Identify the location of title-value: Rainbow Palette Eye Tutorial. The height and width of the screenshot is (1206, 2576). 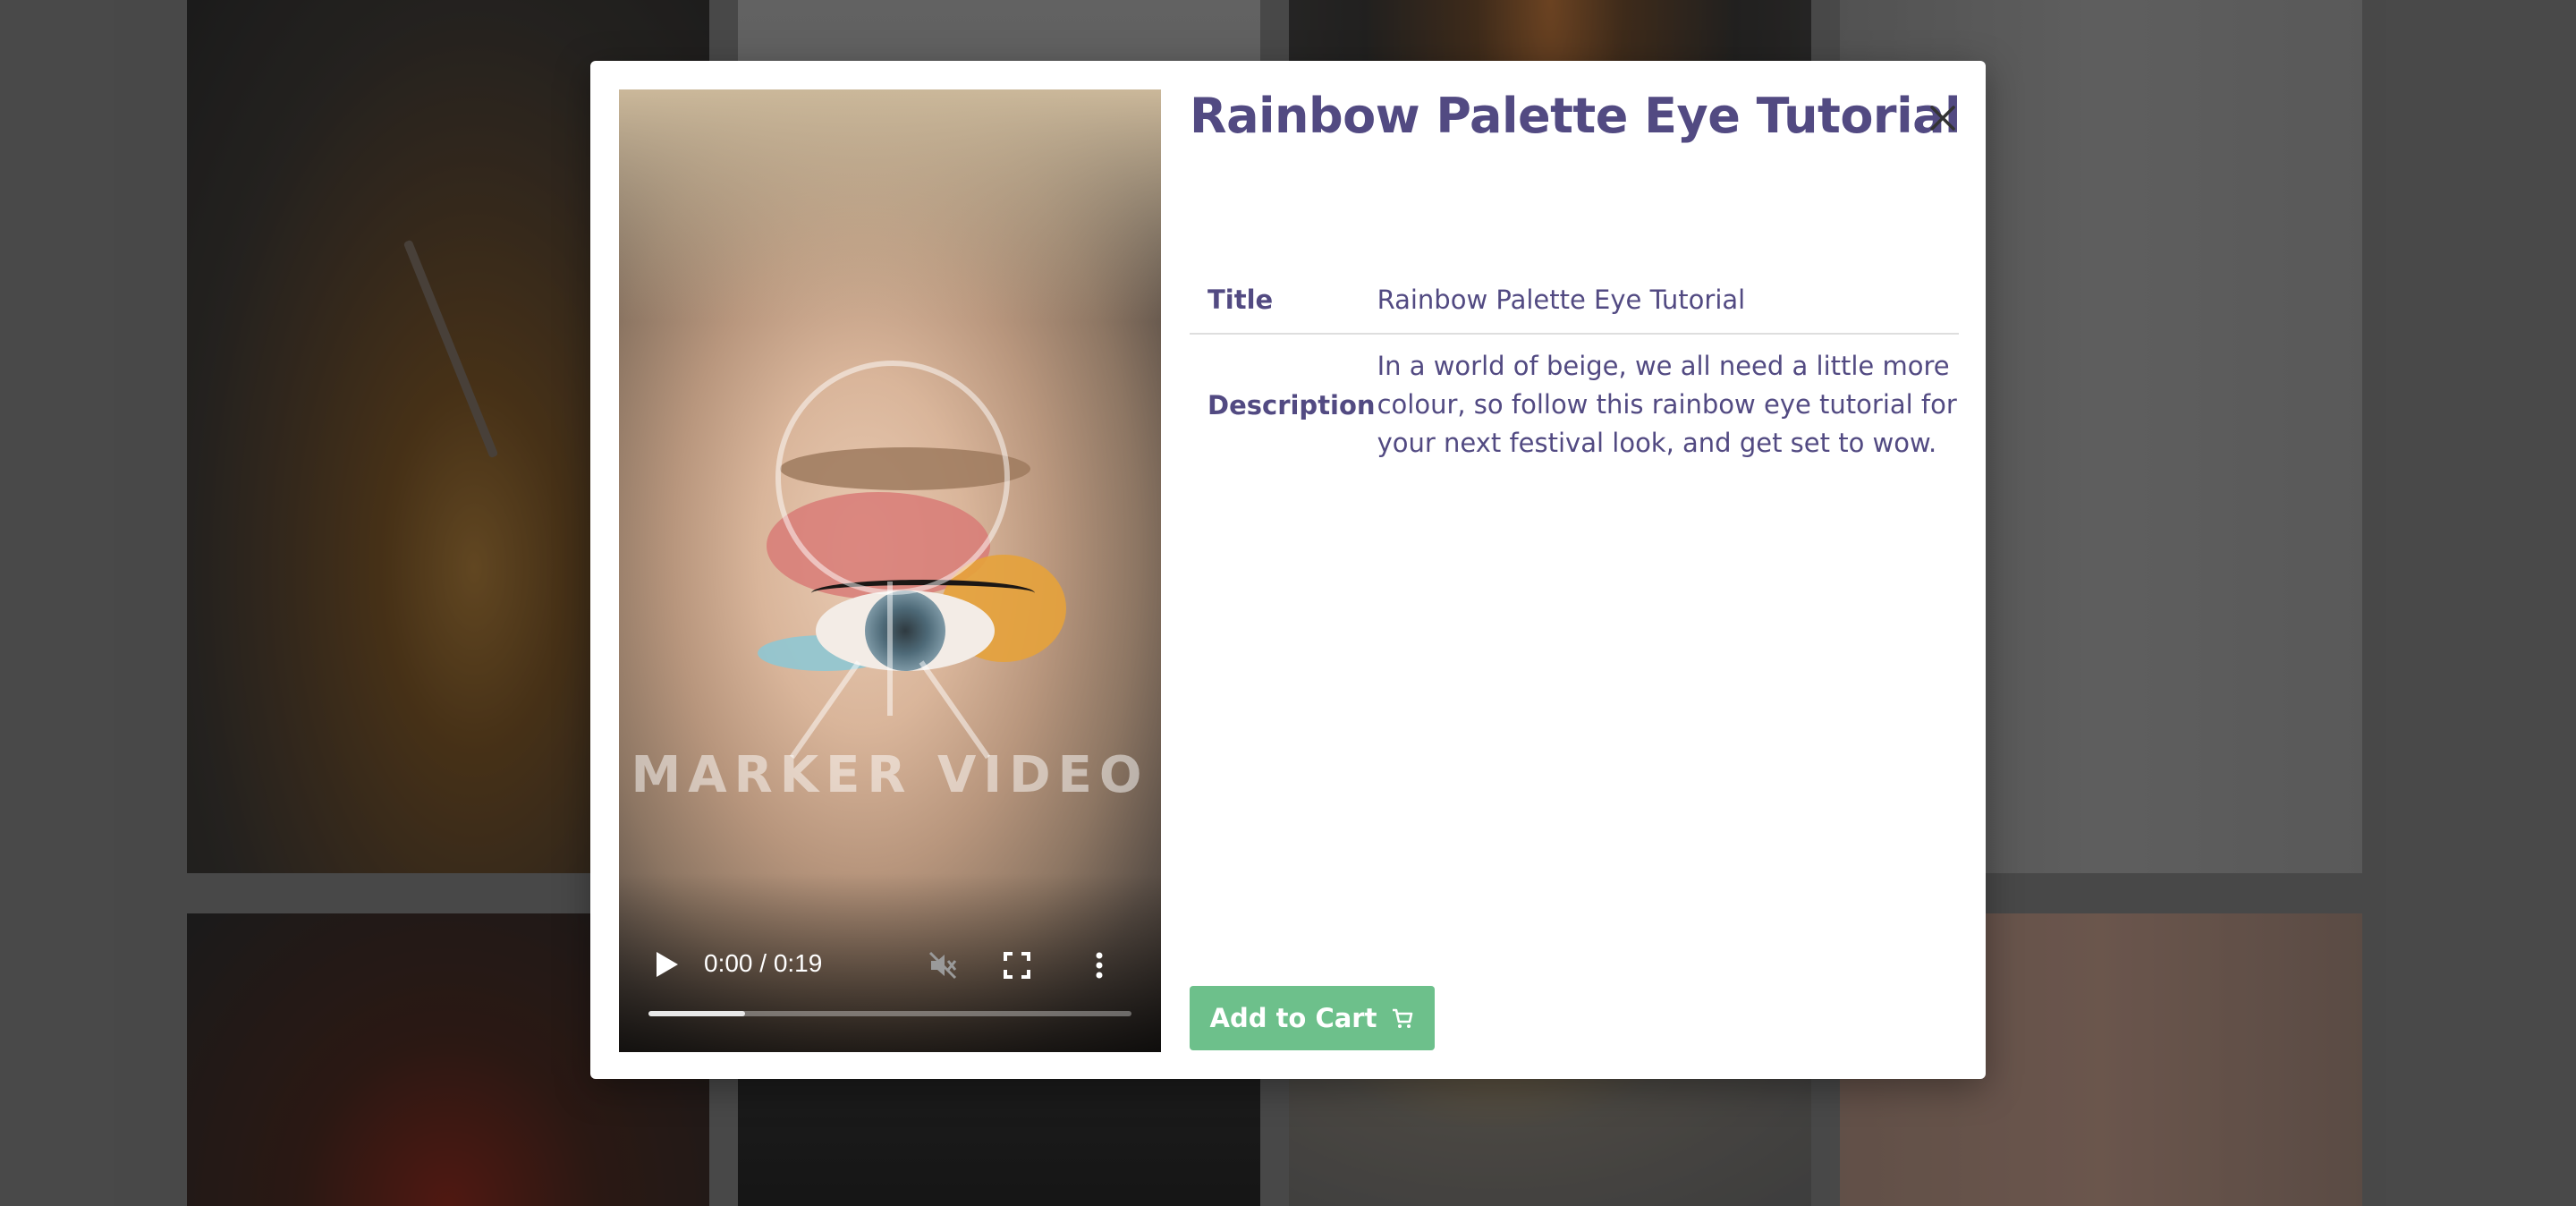
(1667, 301).